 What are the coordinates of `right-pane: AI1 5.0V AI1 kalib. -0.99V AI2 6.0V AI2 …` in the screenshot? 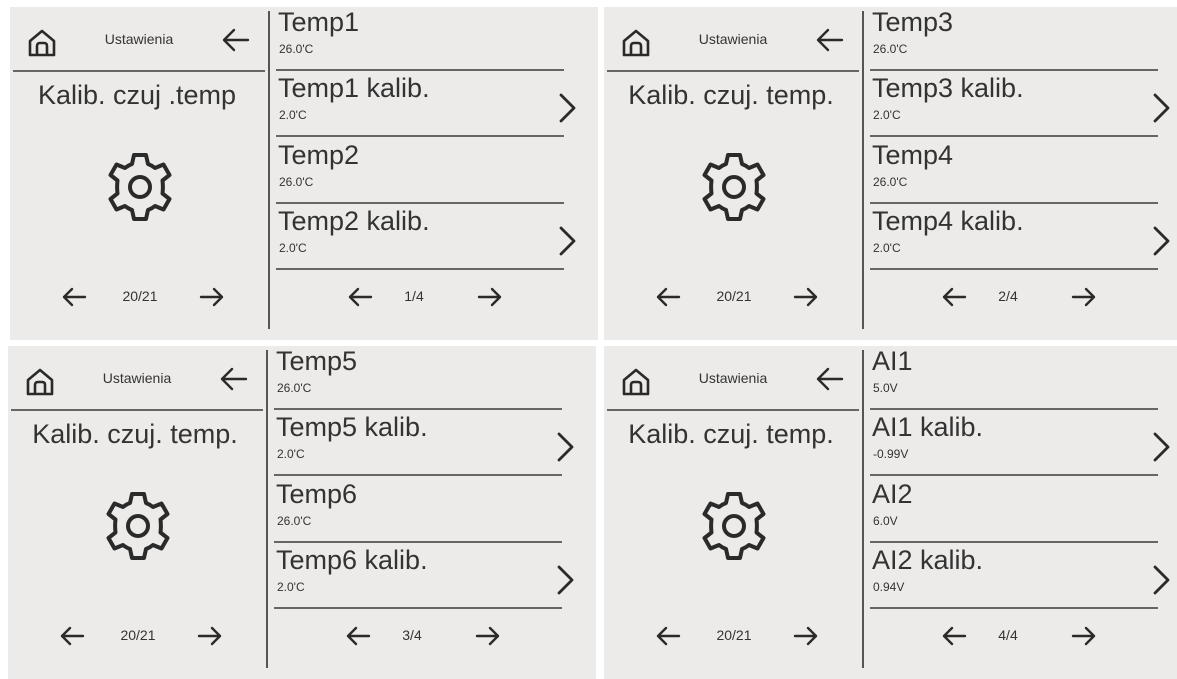 It's located at (1023, 512).